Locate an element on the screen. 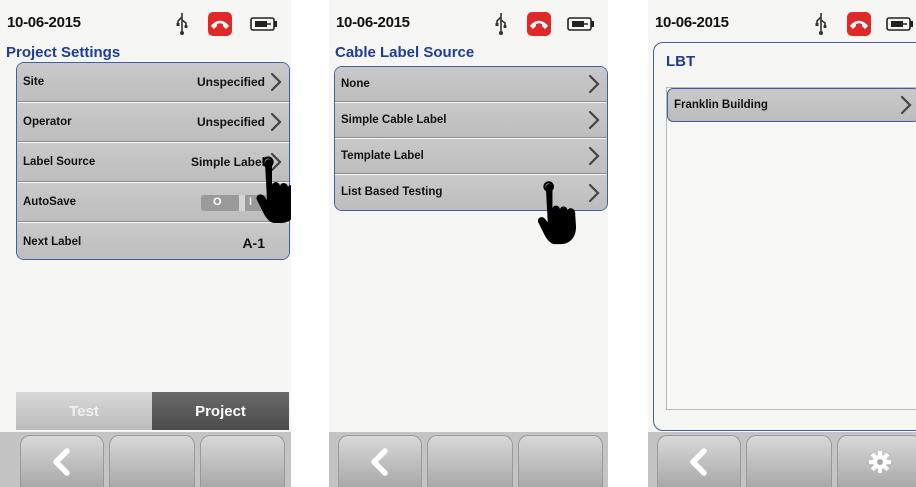 This screenshot has height=487, width=916. setting-row-operator: Operator Unspecified is located at coordinates (153, 122).